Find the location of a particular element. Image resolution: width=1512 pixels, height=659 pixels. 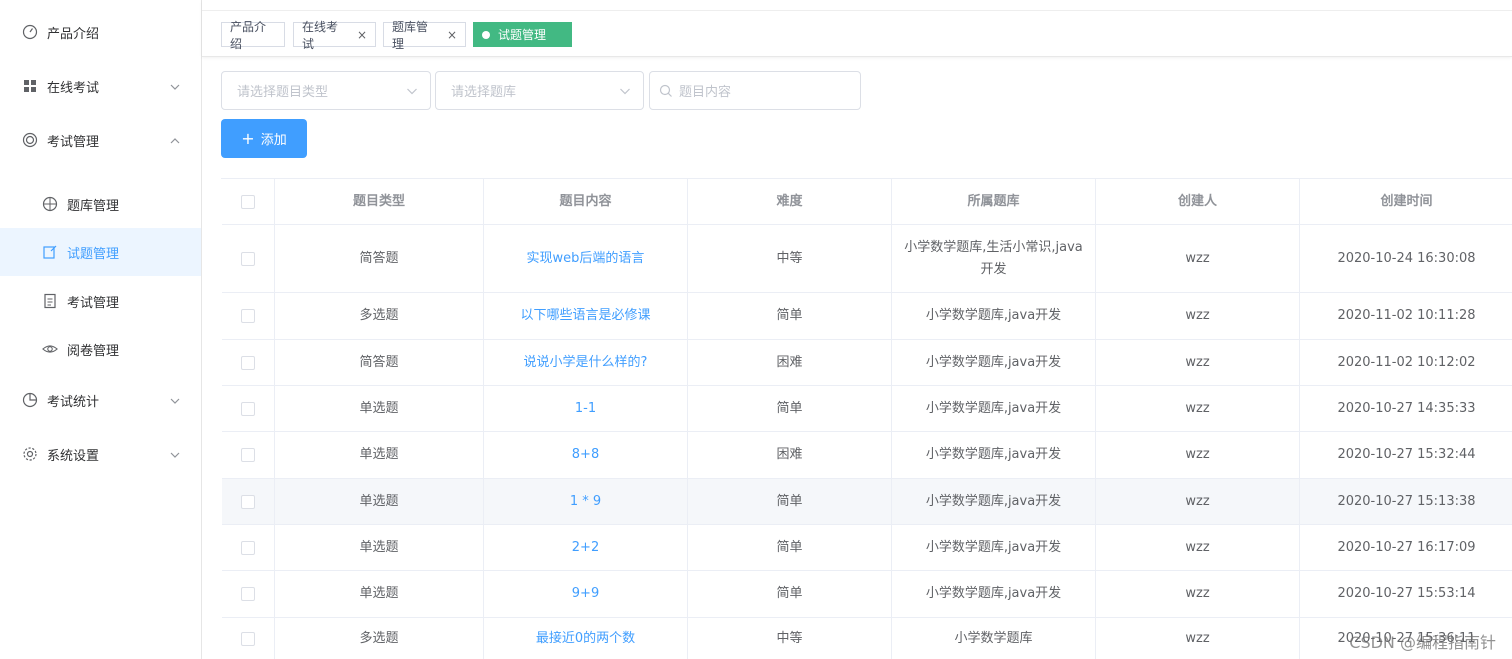

cell-created-time: 2020-10-27 15:13:38 is located at coordinates (1406, 501).